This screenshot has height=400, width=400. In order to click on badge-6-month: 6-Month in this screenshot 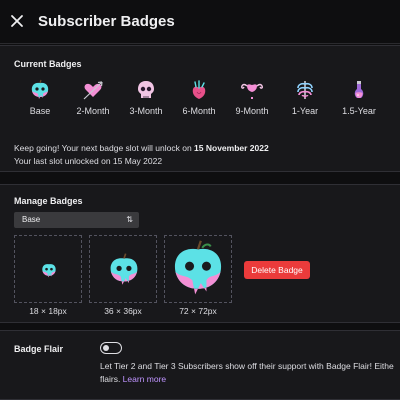, I will do `click(199, 97)`.